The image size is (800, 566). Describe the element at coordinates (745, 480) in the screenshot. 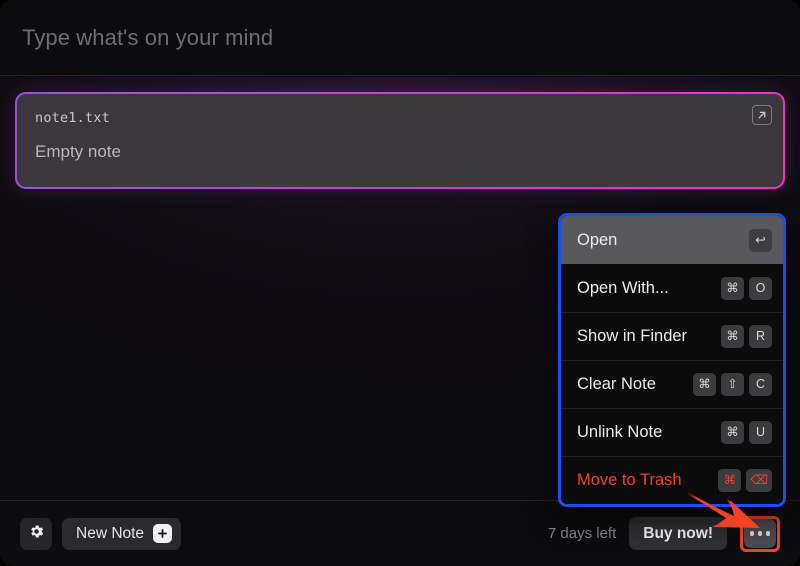

I see `menu-item-shortcut: ⌘ ⌫` at that location.